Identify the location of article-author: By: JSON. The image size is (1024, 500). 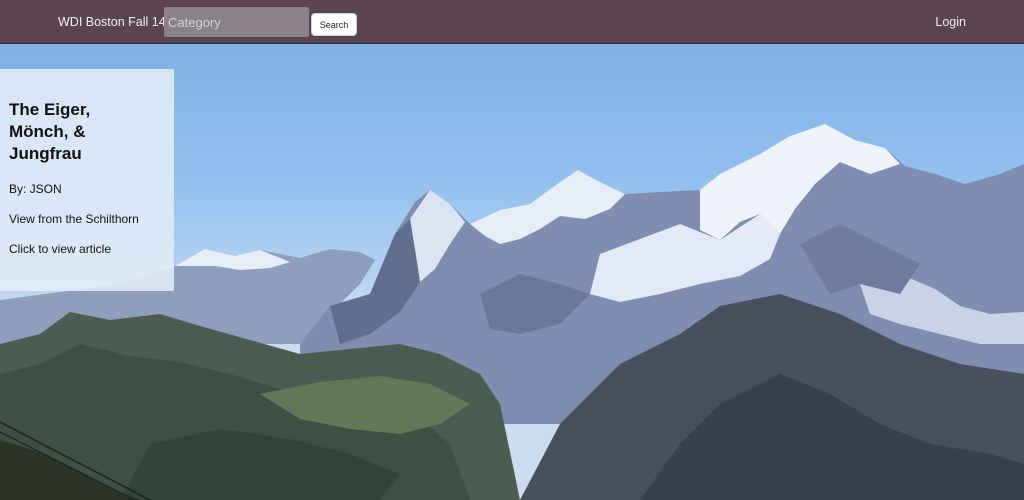
(35, 189).